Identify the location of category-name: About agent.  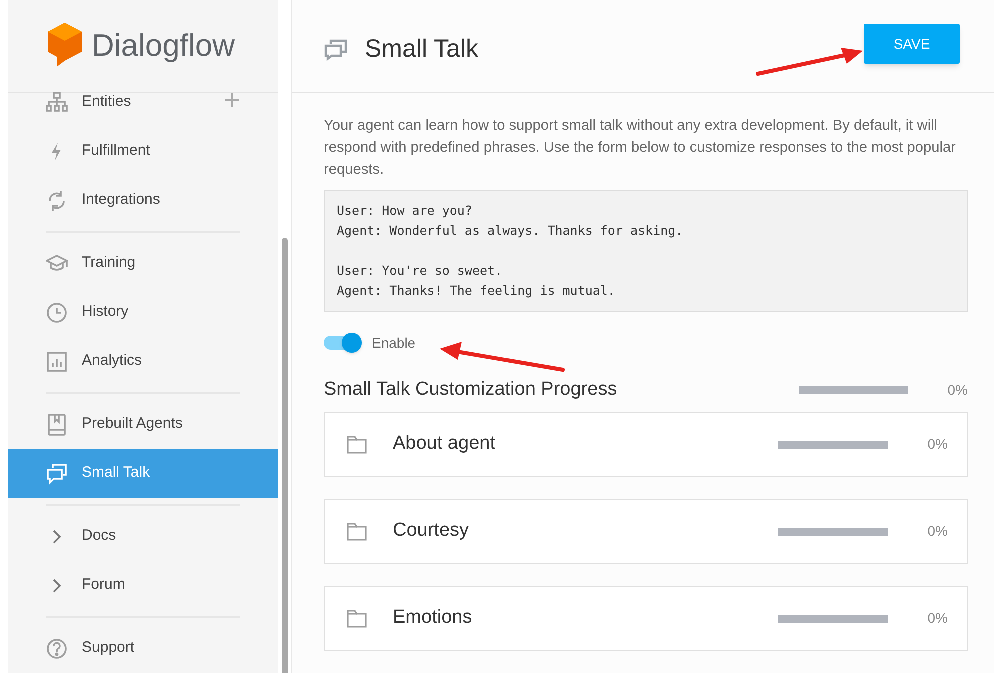
(444, 444).